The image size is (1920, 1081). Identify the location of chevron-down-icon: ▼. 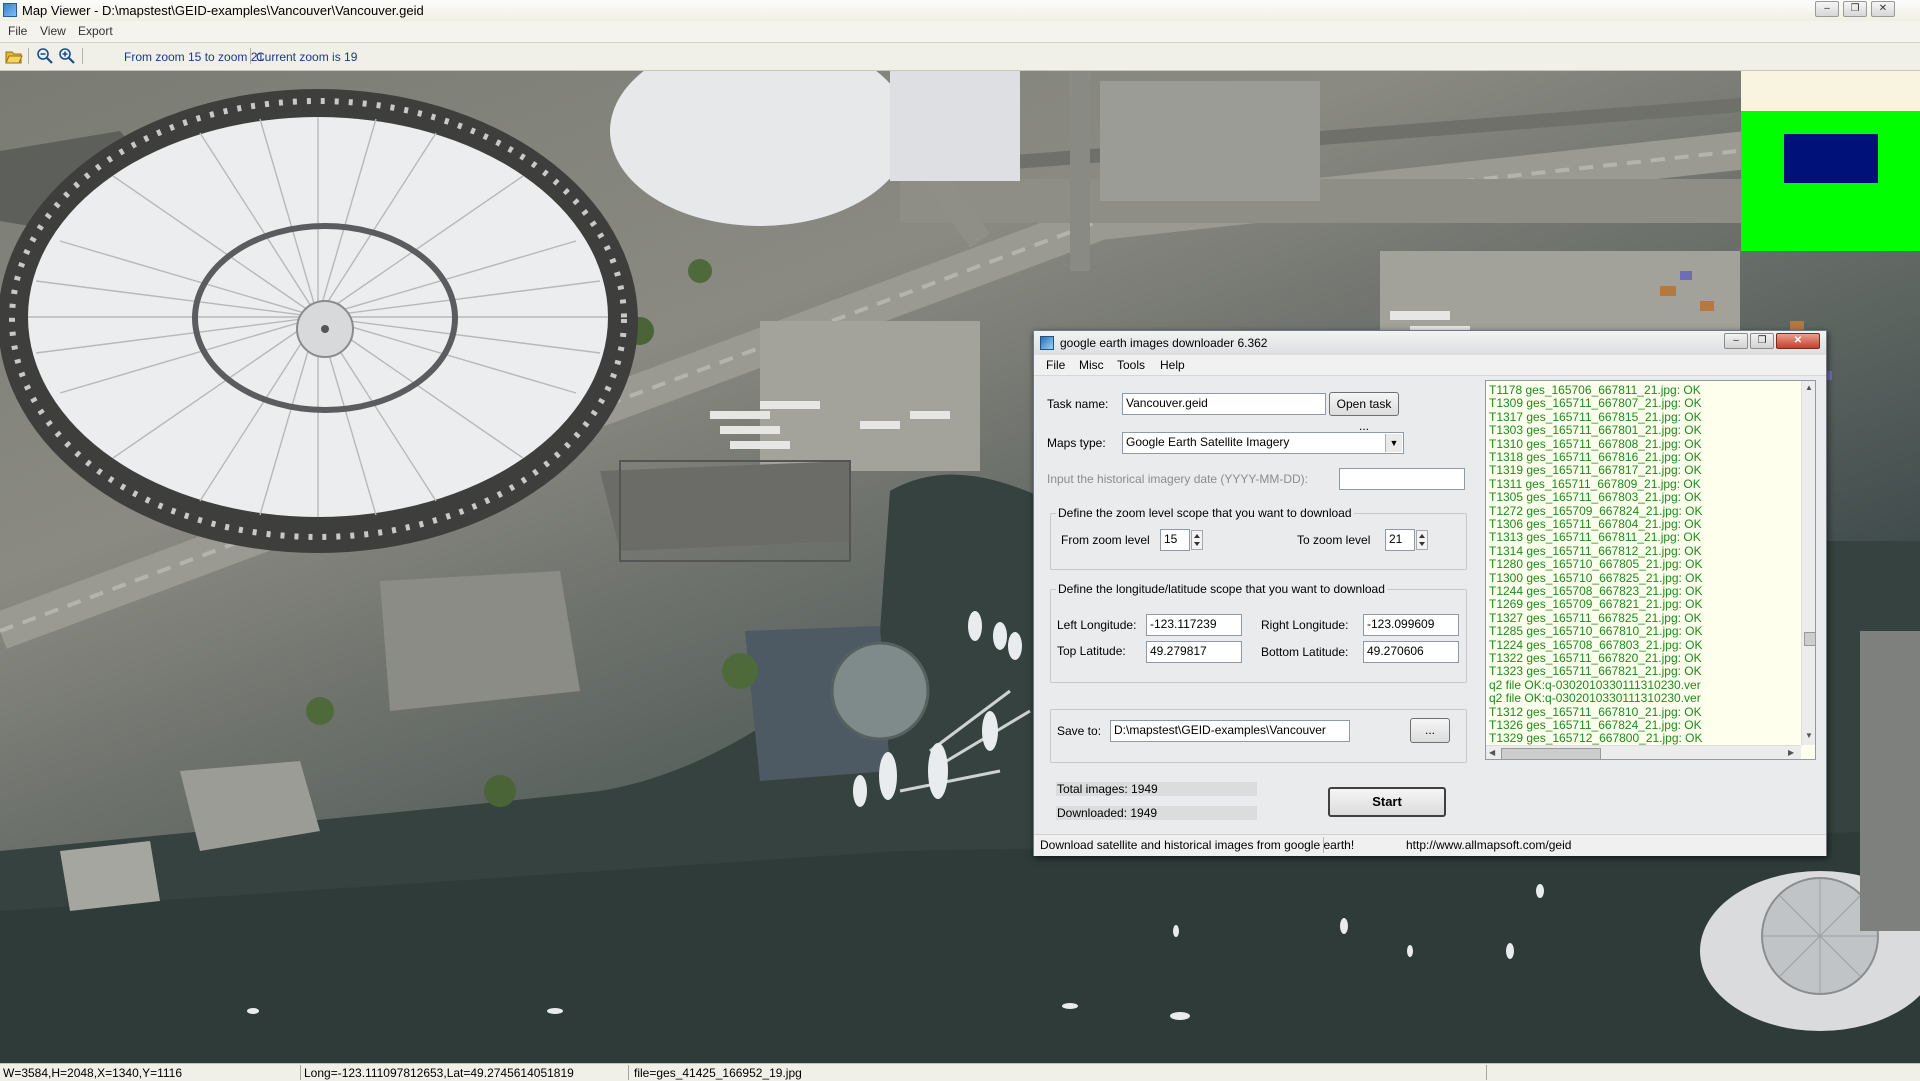
(1393, 443).